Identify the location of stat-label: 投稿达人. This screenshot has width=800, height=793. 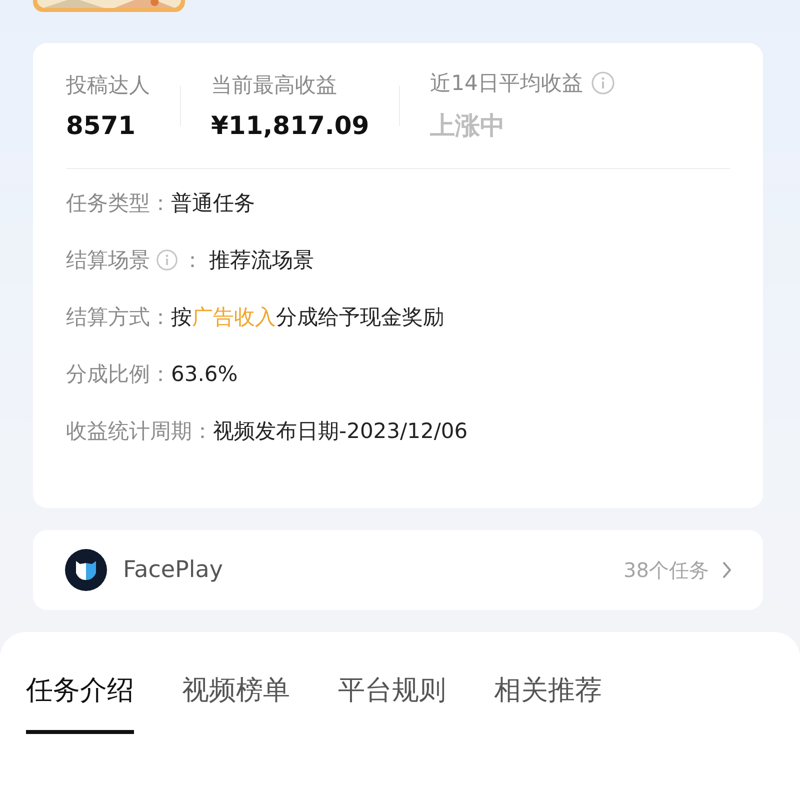
(108, 85).